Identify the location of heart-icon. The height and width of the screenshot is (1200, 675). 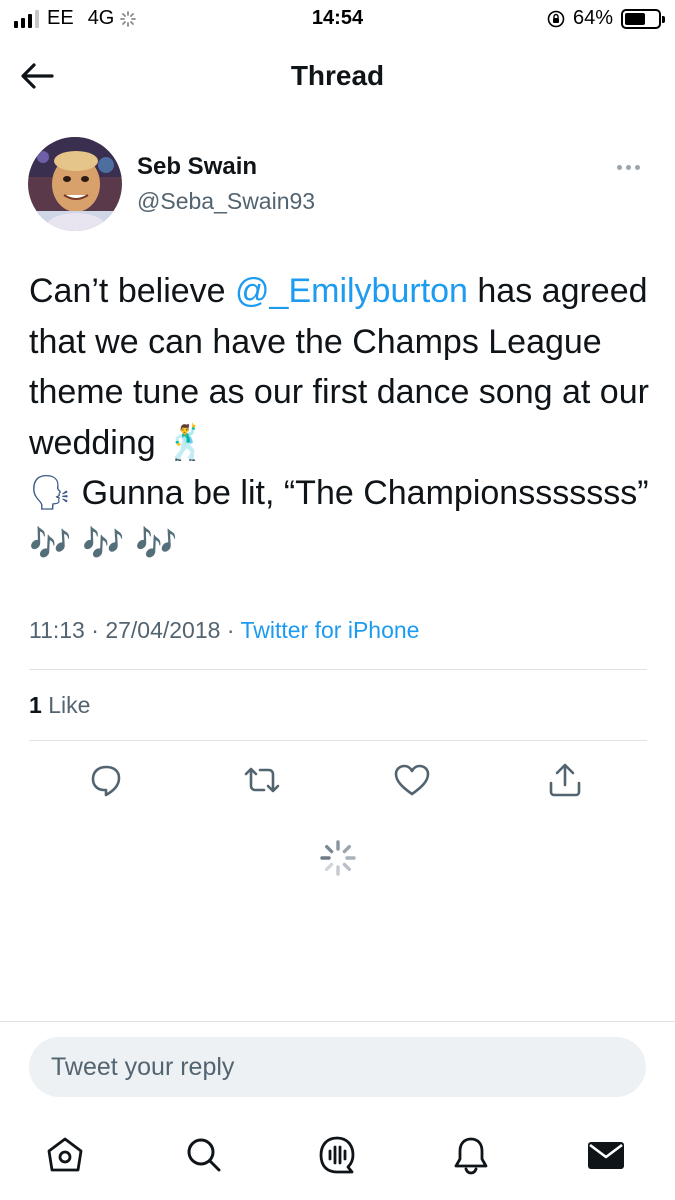
(412, 780).